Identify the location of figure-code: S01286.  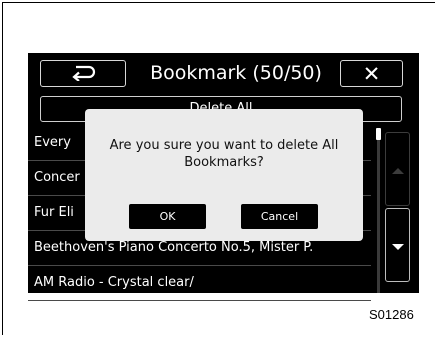
(391, 314).